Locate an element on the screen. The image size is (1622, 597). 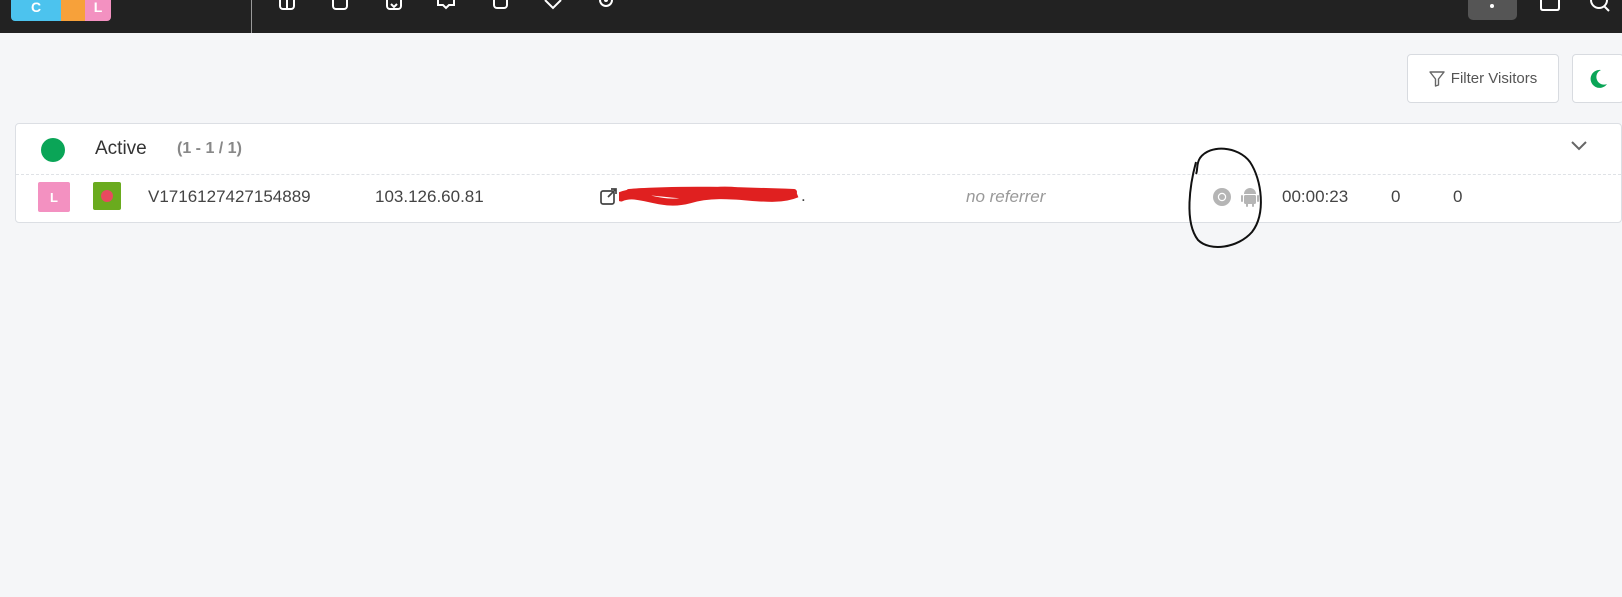
section-count: (1 - 1 / 1) is located at coordinates (209, 148).